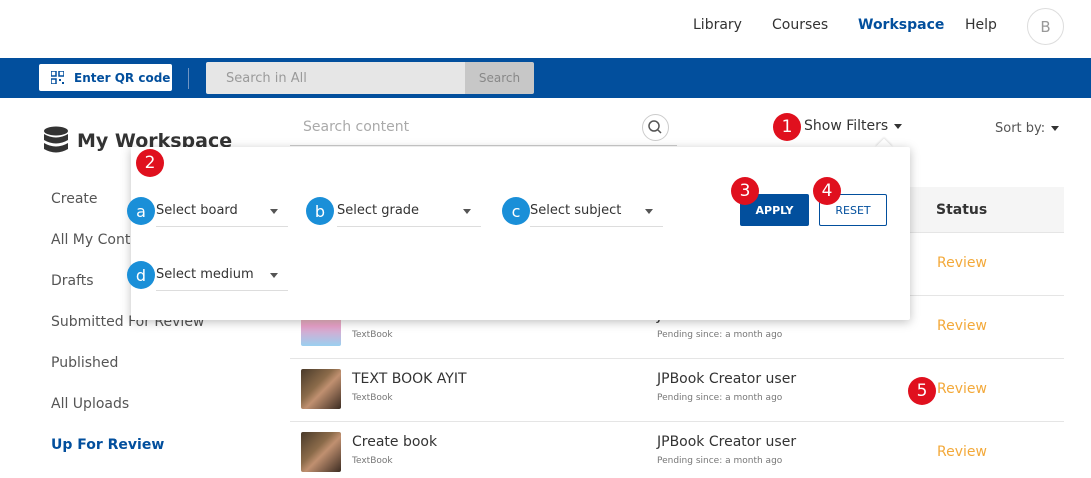 The height and width of the screenshot is (478, 1091). I want to click on database-icon, so click(56, 139).